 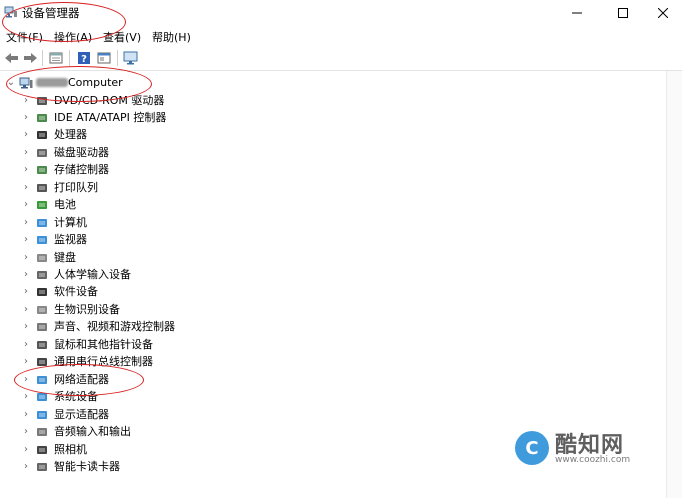 What do you see at coordinates (42, 170) in the screenshot?
I see `storage-controller-icon` at bounding box center [42, 170].